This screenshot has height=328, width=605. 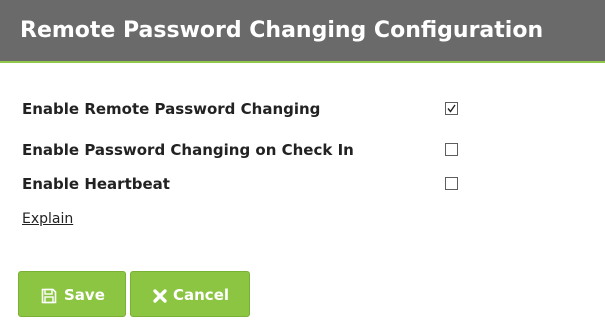 What do you see at coordinates (451, 183) in the screenshot?
I see `heartbeat-checkbox` at bounding box center [451, 183].